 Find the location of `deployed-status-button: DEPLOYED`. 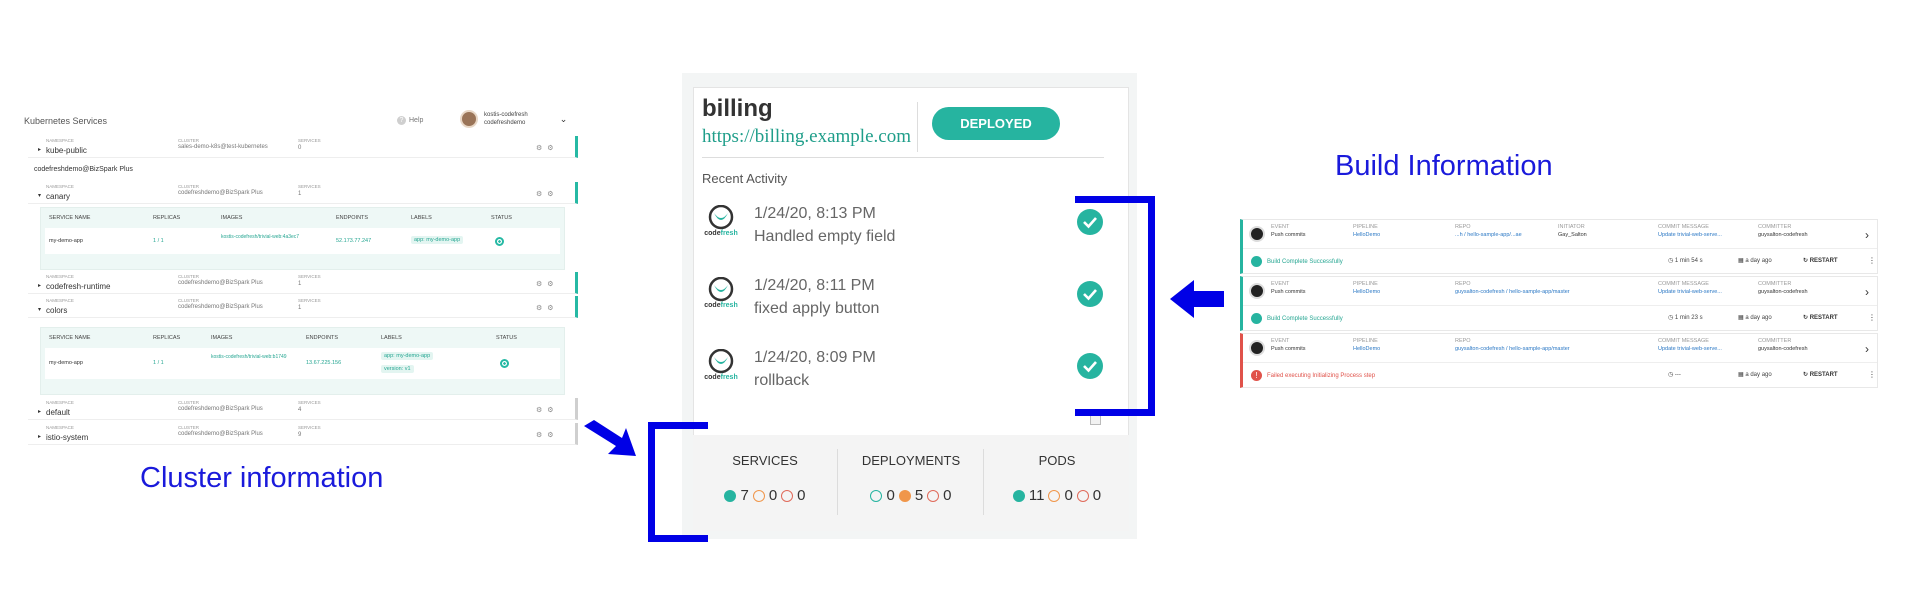

deployed-status-button: DEPLOYED is located at coordinates (996, 123).